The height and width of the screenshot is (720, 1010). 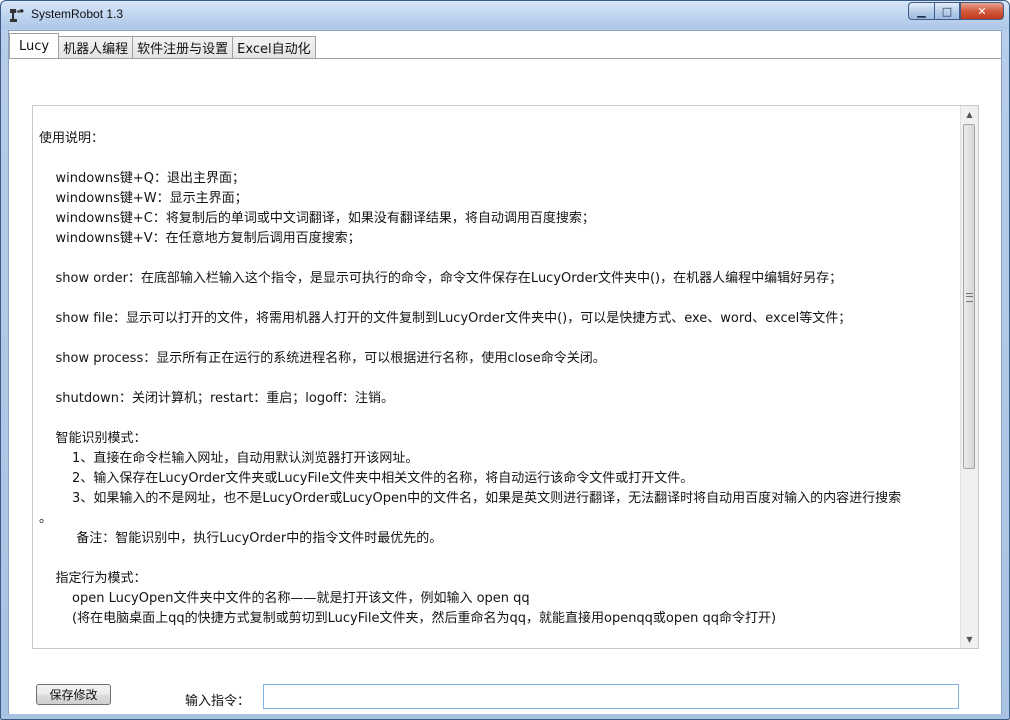 I want to click on tab-registration-settings: 软件注册与设置, so click(x=183, y=47).